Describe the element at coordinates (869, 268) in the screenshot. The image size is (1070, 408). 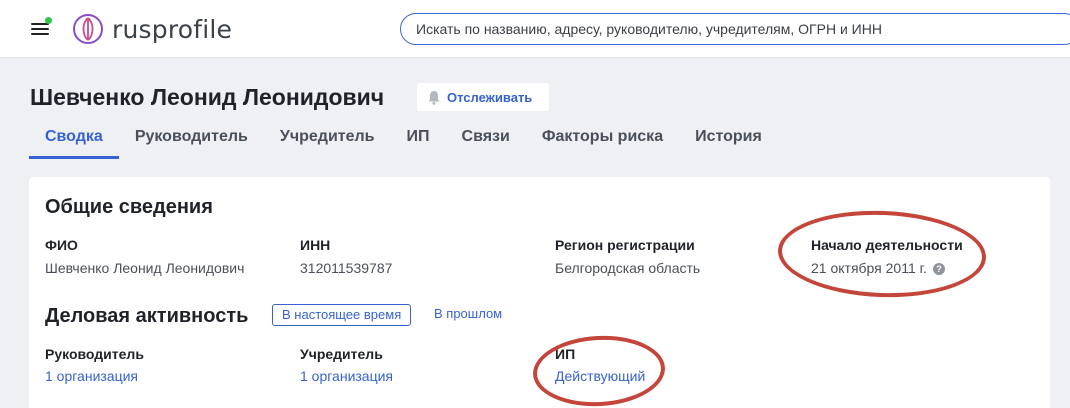
I see `start-date-value: 21 октября 2011 г.` at that location.